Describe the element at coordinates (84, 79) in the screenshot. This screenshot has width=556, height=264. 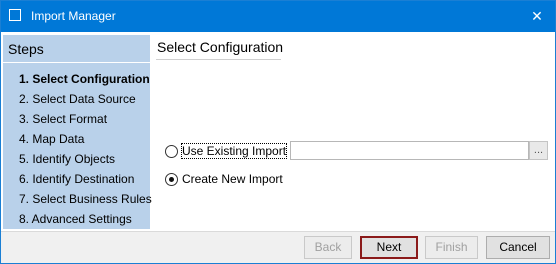
I see `step-select-configuration: 1. Select Configuration` at that location.